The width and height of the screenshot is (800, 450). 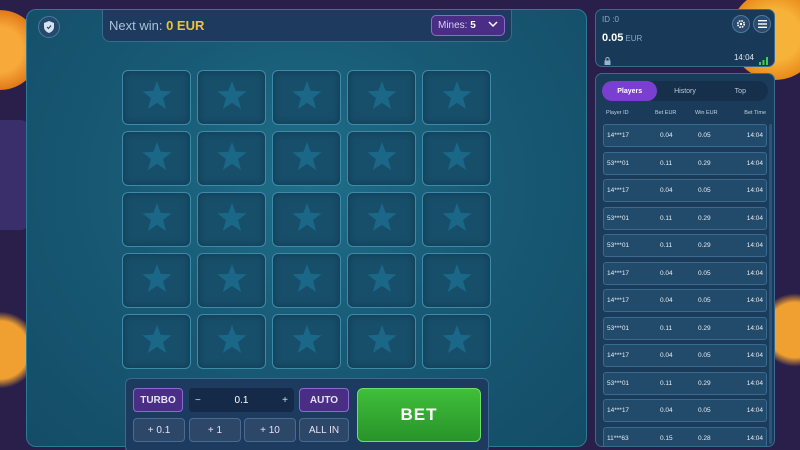 What do you see at coordinates (136, 25) in the screenshot?
I see `next-win-label: Next win:` at bounding box center [136, 25].